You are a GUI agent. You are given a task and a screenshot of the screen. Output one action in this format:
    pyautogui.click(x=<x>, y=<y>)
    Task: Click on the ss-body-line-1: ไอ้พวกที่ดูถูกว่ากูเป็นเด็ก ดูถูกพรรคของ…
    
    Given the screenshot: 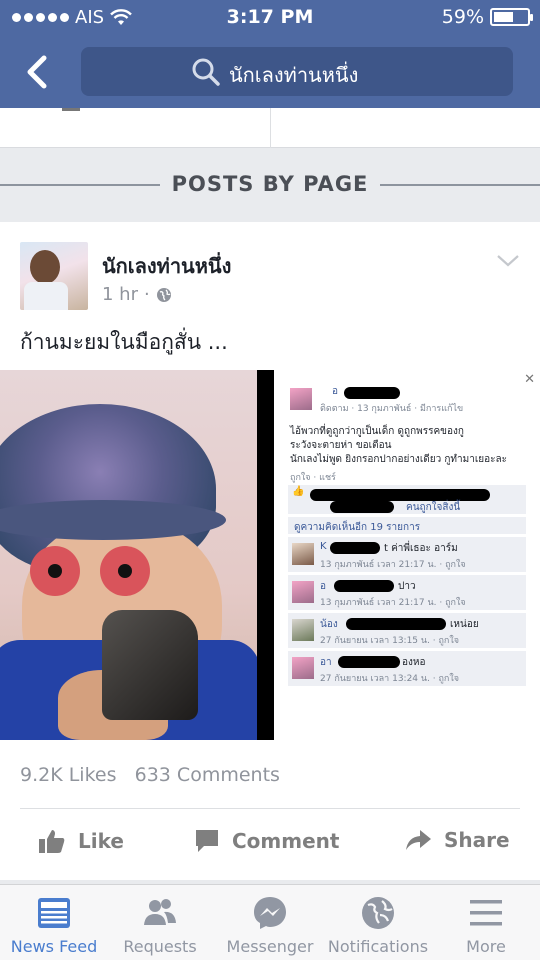 What is the action you would take?
    pyautogui.click(x=377, y=431)
    